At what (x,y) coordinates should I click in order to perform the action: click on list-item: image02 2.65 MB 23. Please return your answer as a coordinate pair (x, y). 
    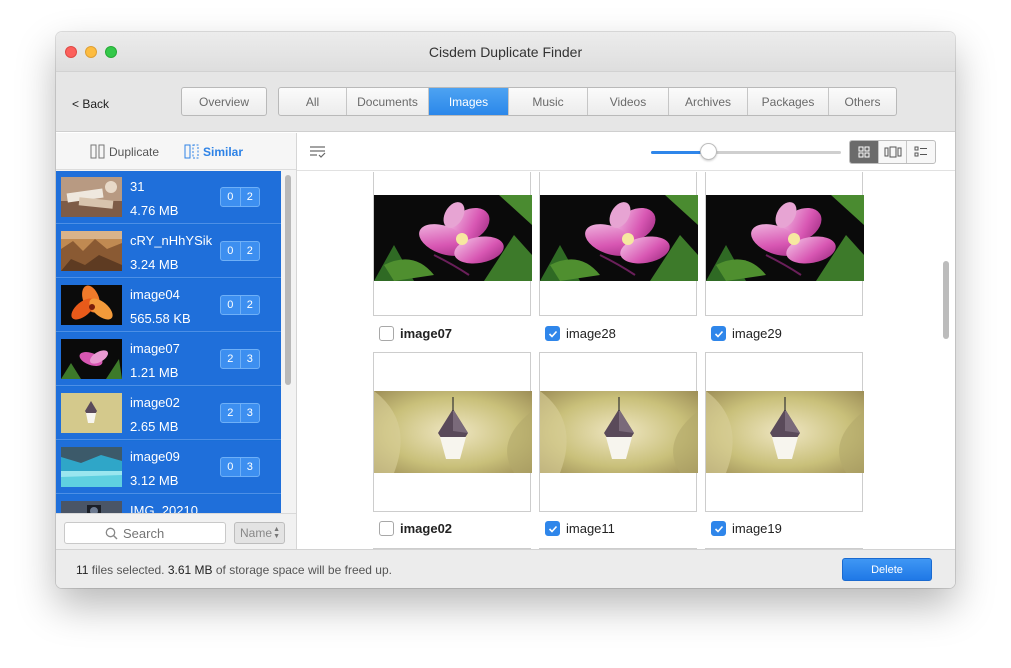
    Looking at the image, I should click on (168, 413).